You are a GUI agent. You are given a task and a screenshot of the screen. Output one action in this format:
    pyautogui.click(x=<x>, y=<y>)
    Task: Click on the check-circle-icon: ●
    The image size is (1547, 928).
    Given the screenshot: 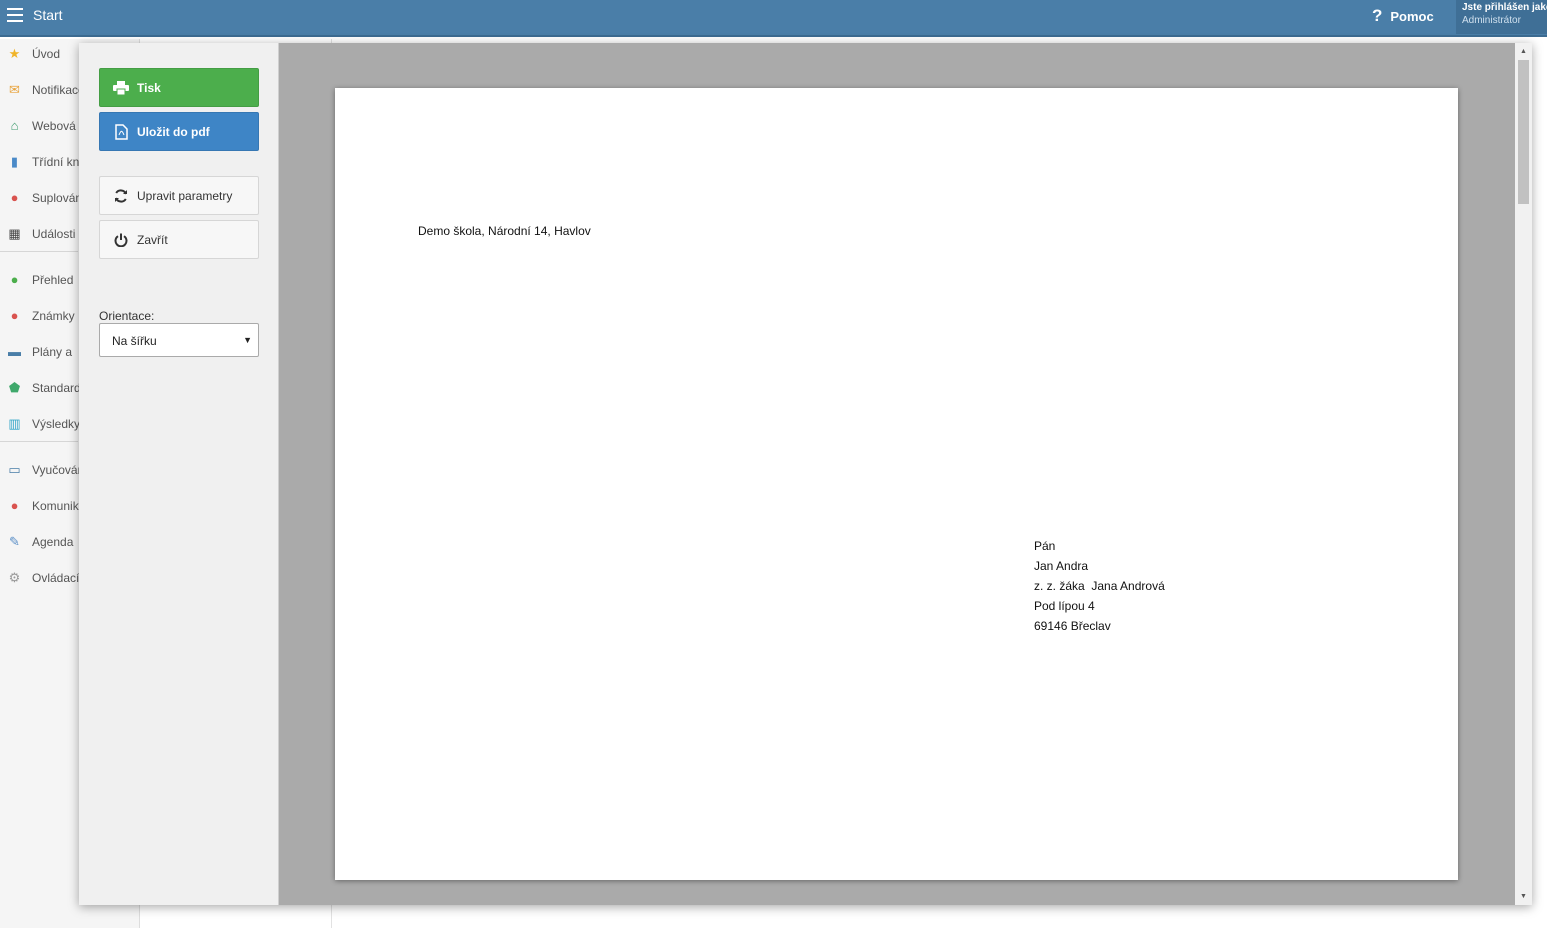 What is the action you would take?
    pyautogui.click(x=14, y=279)
    